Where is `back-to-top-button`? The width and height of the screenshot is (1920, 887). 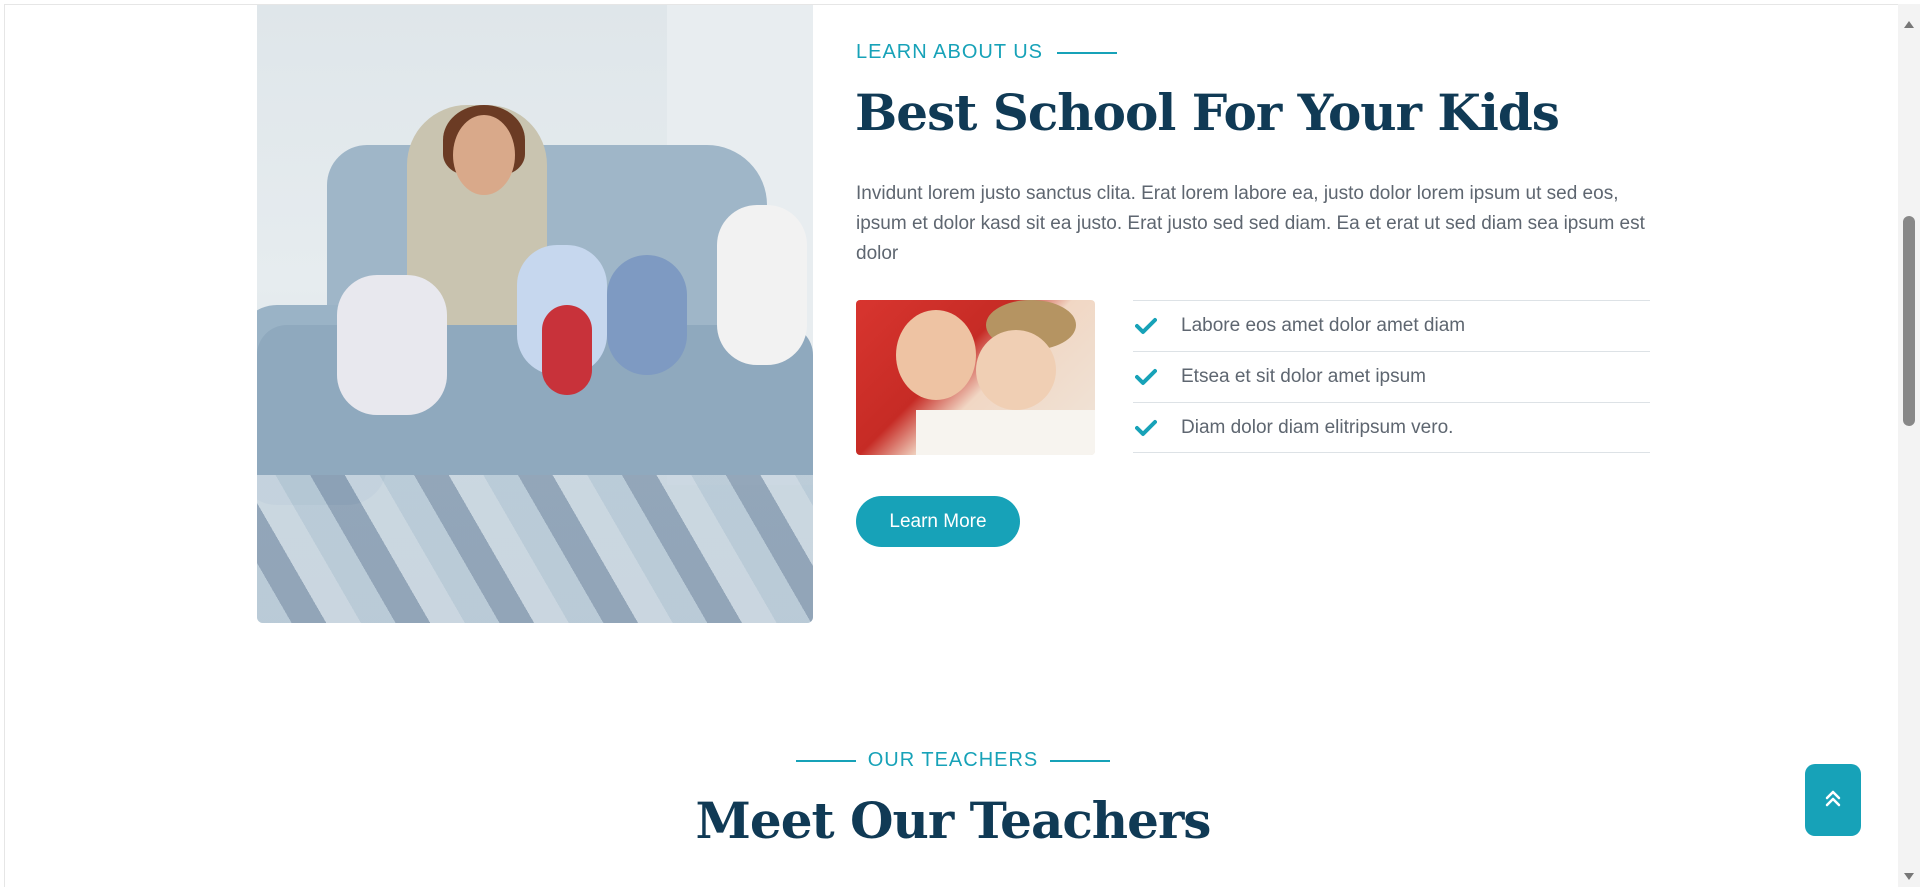
back-to-top-button is located at coordinates (1833, 800).